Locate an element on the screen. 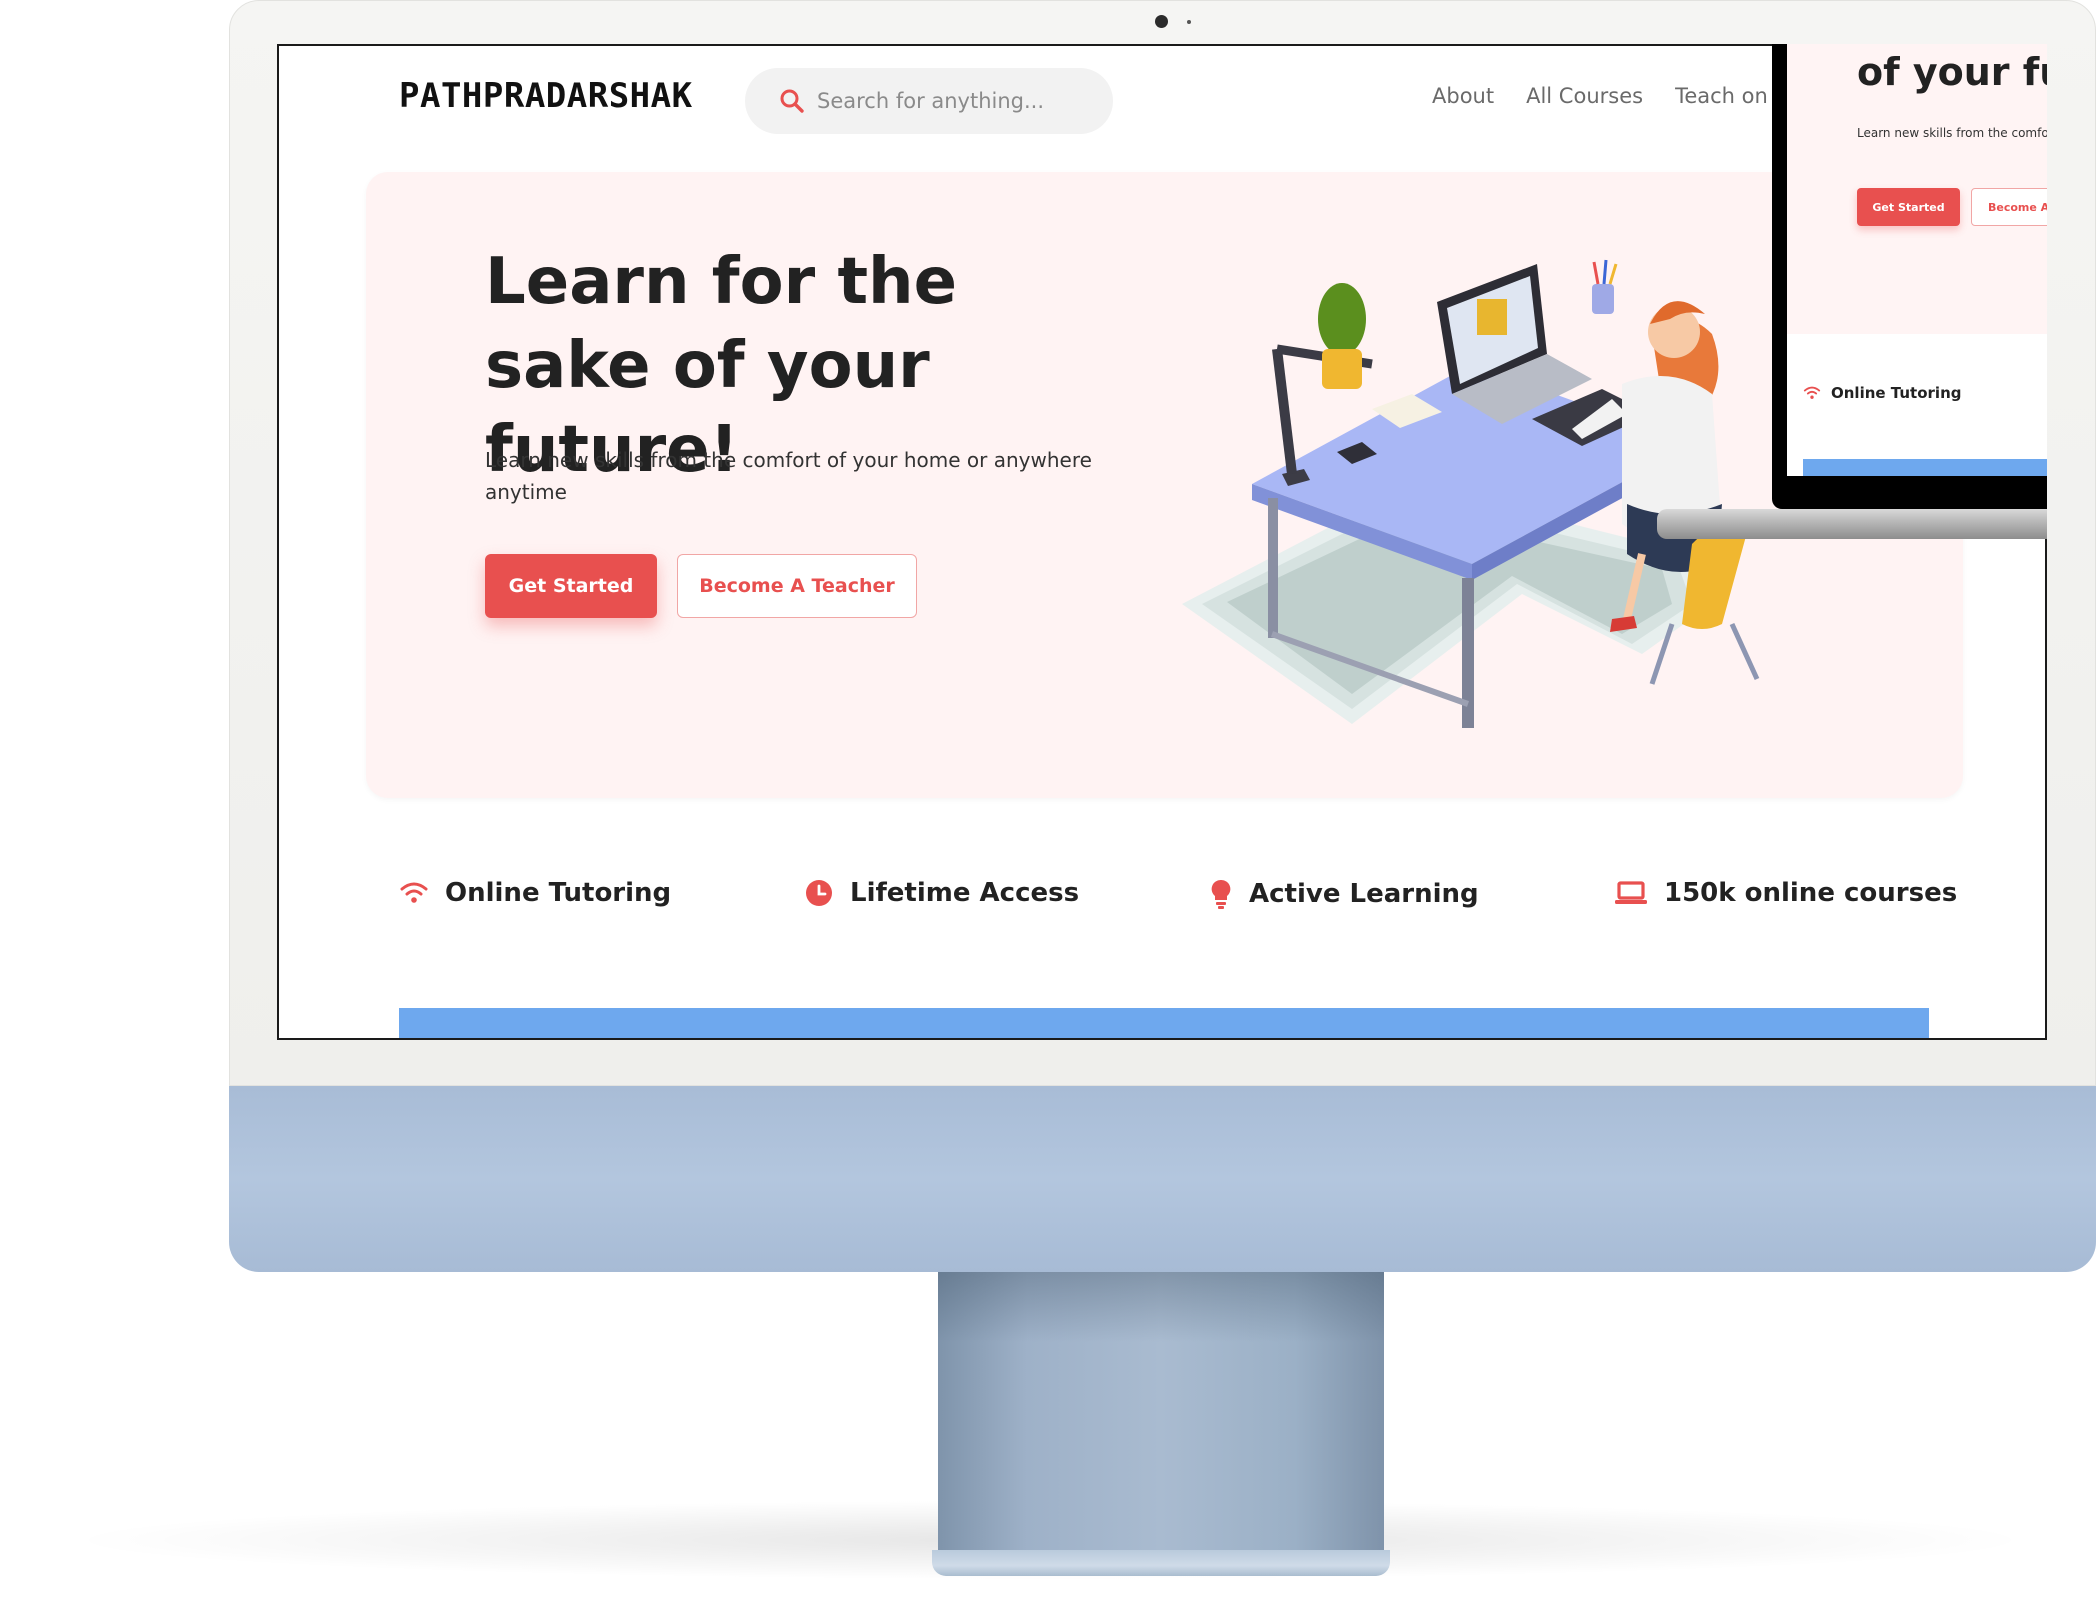  become-teacher-button: Become A Teacher is located at coordinates (797, 586).